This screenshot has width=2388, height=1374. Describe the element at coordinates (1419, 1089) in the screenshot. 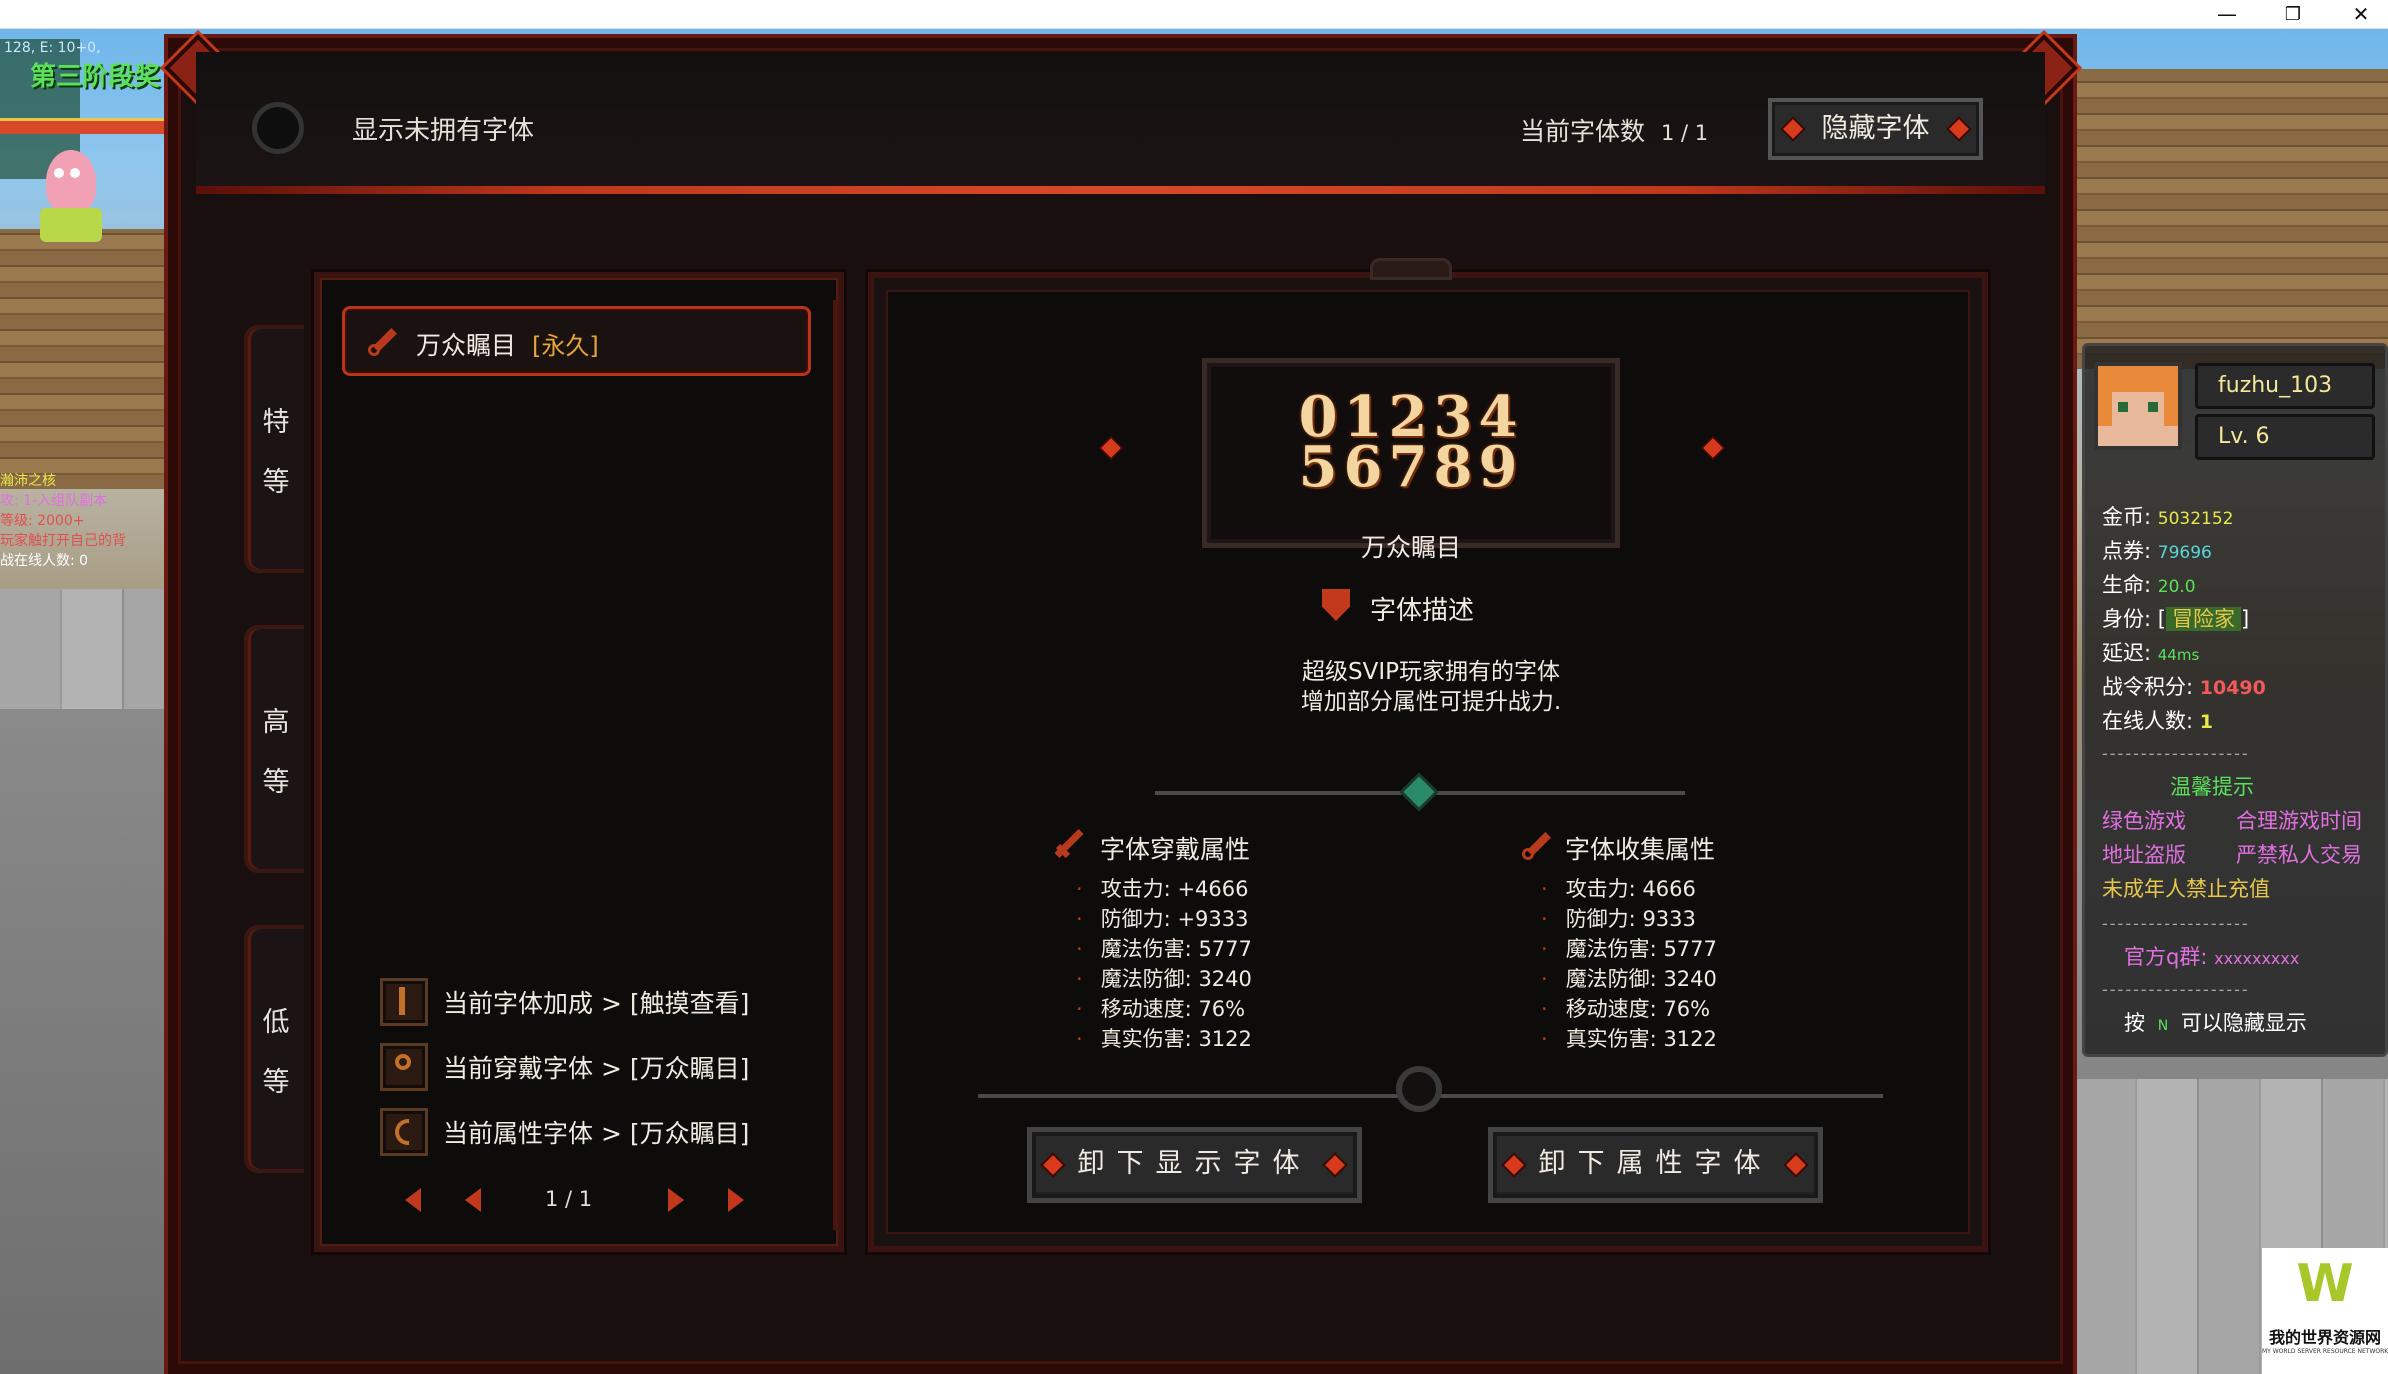

I see `ring-ornament` at that location.